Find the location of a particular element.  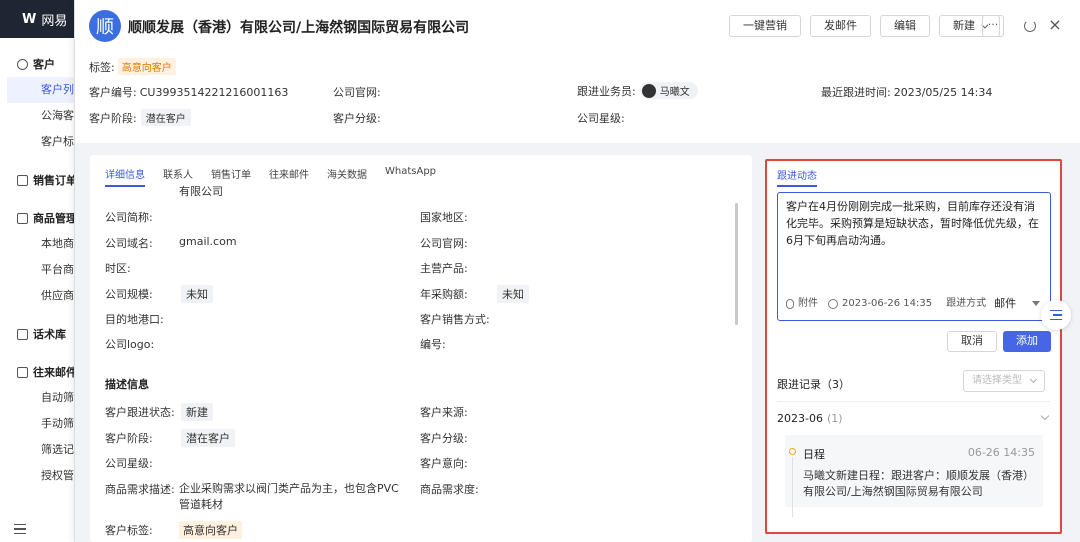

user-icon is located at coordinates (22, 64).